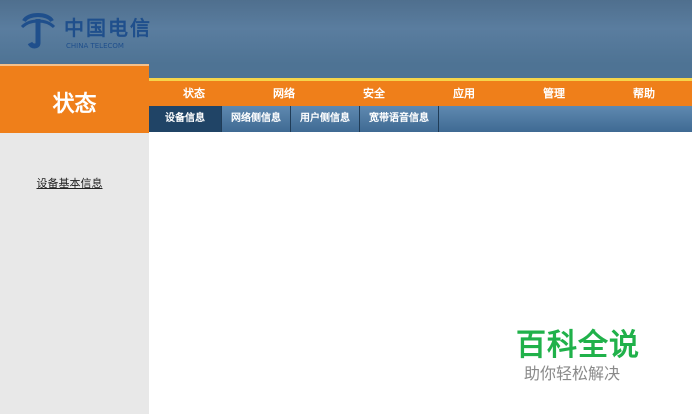  Describe the element at coordinates (578, 345) in the screenshot. I see `watermark-title: 百科全说` at that location.